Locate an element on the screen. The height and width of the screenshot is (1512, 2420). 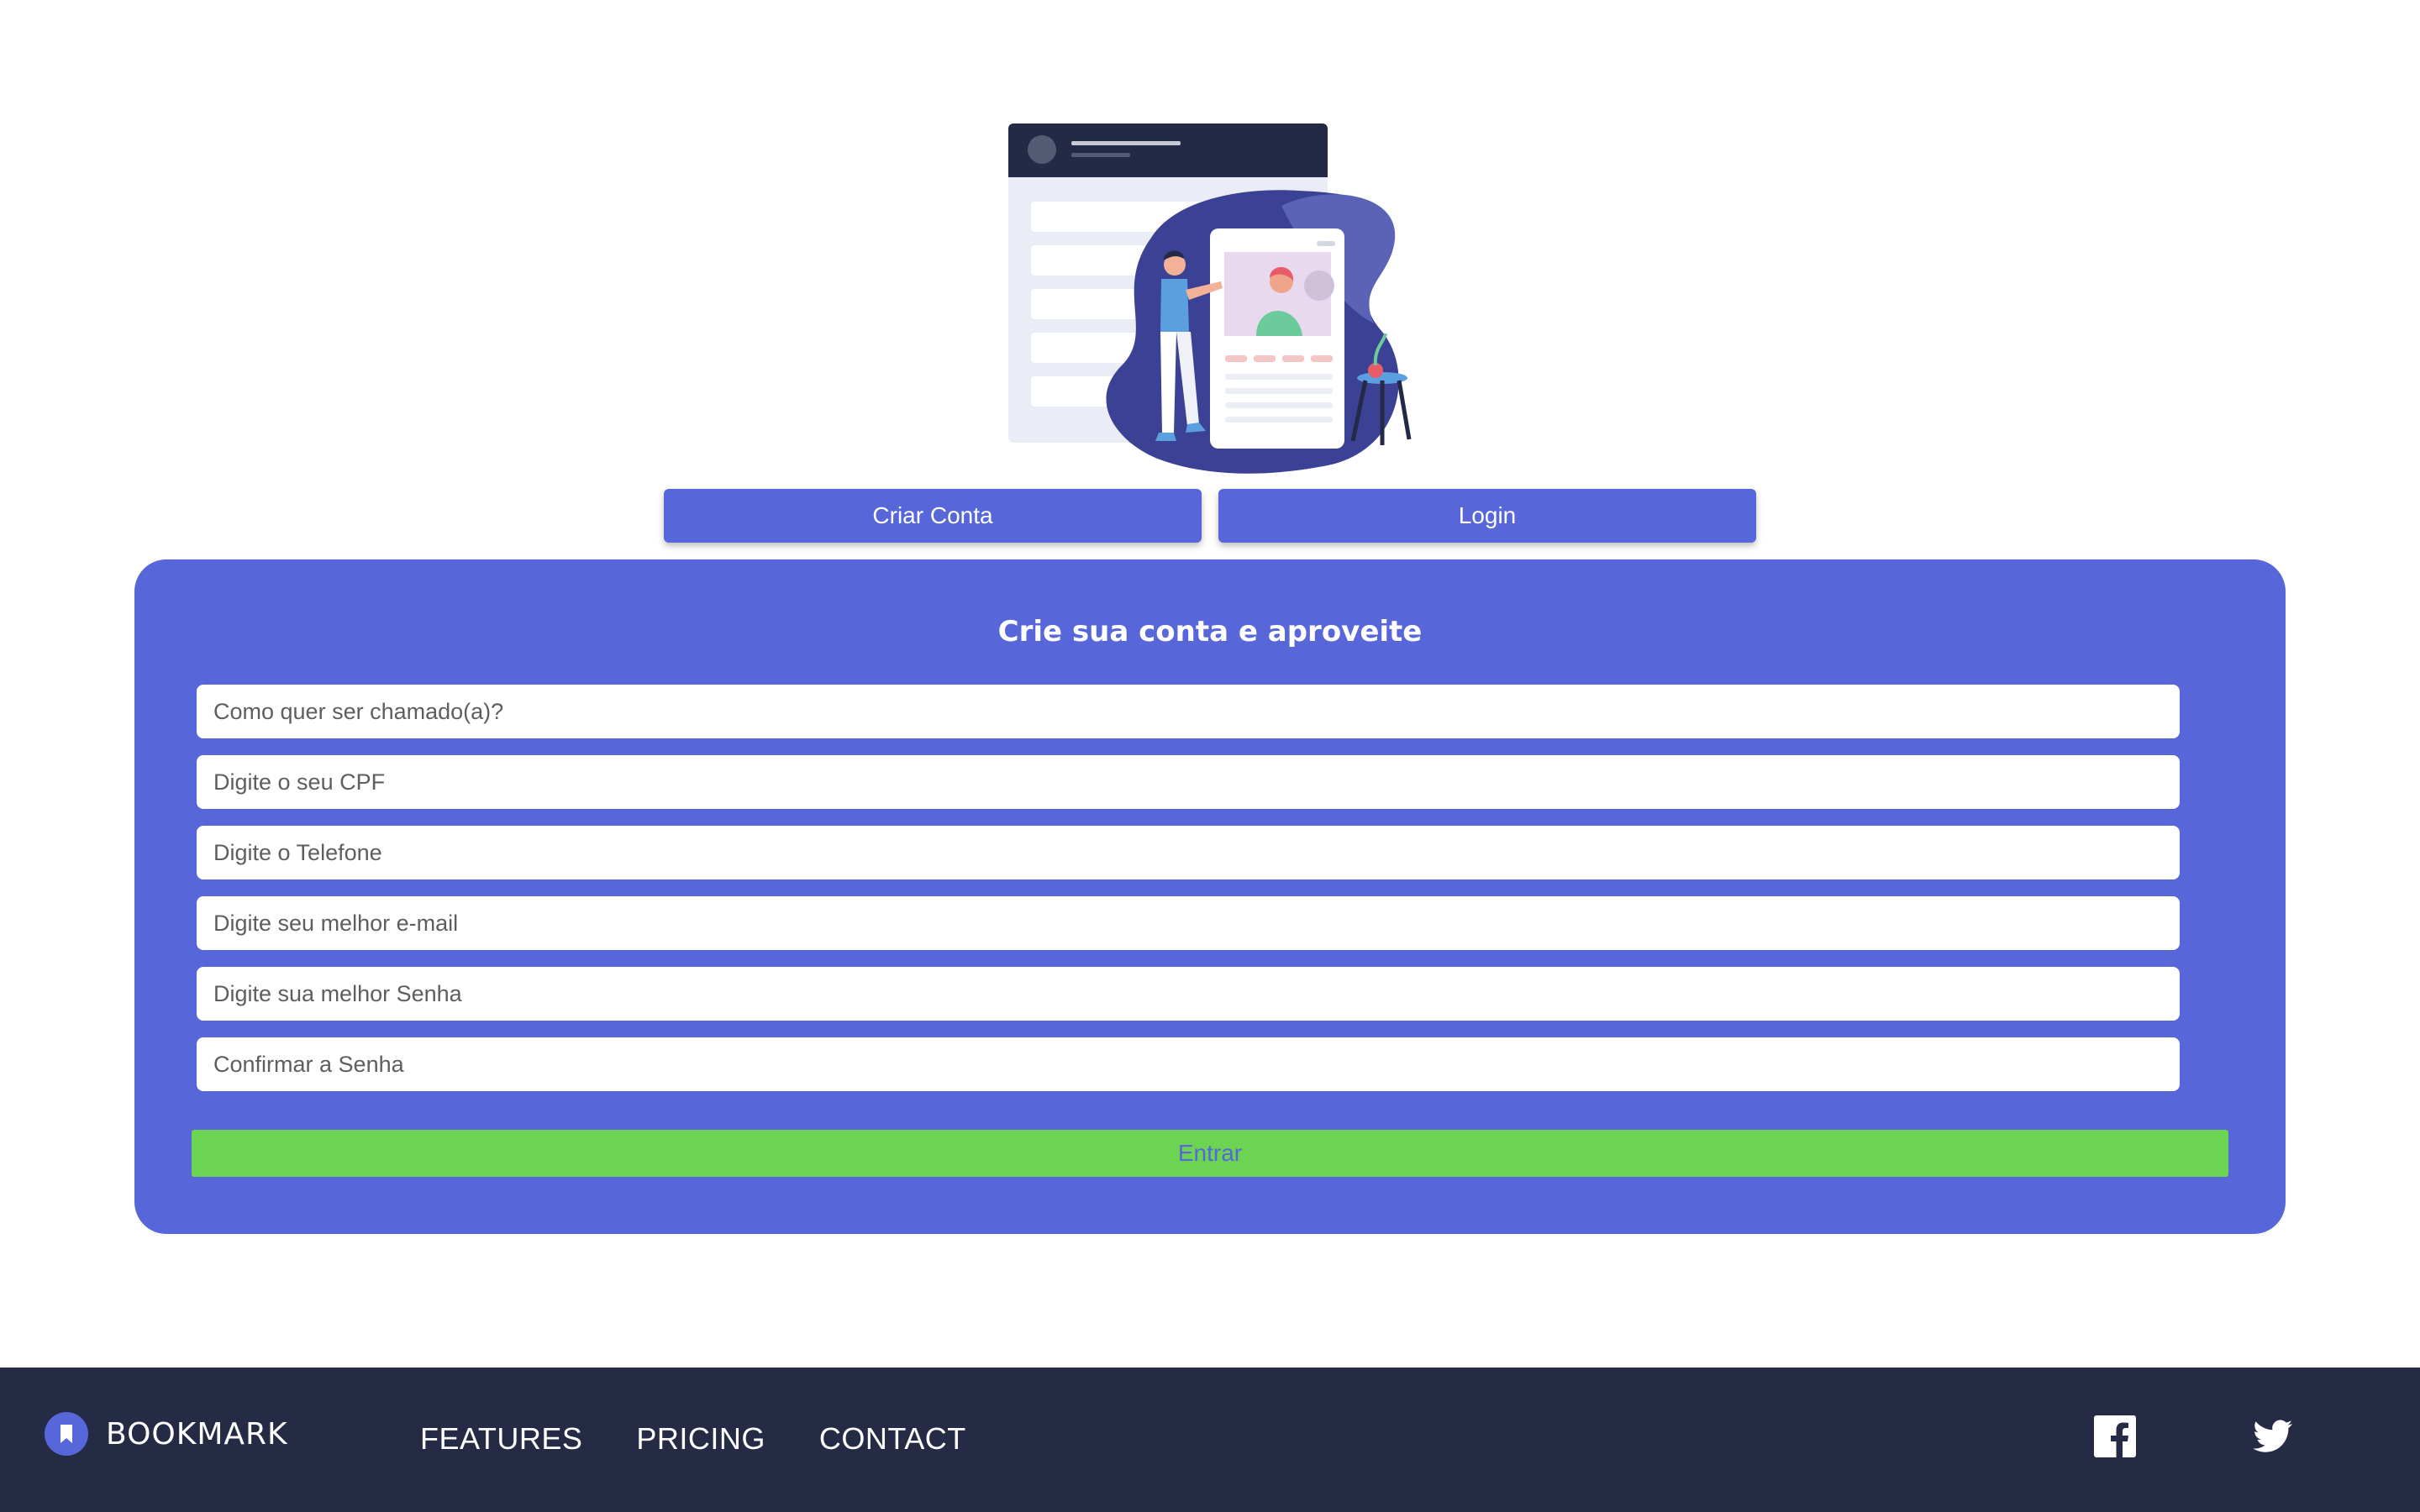
form-title: Crie sua conta e aproveite is located at coordinates (1210, 631).